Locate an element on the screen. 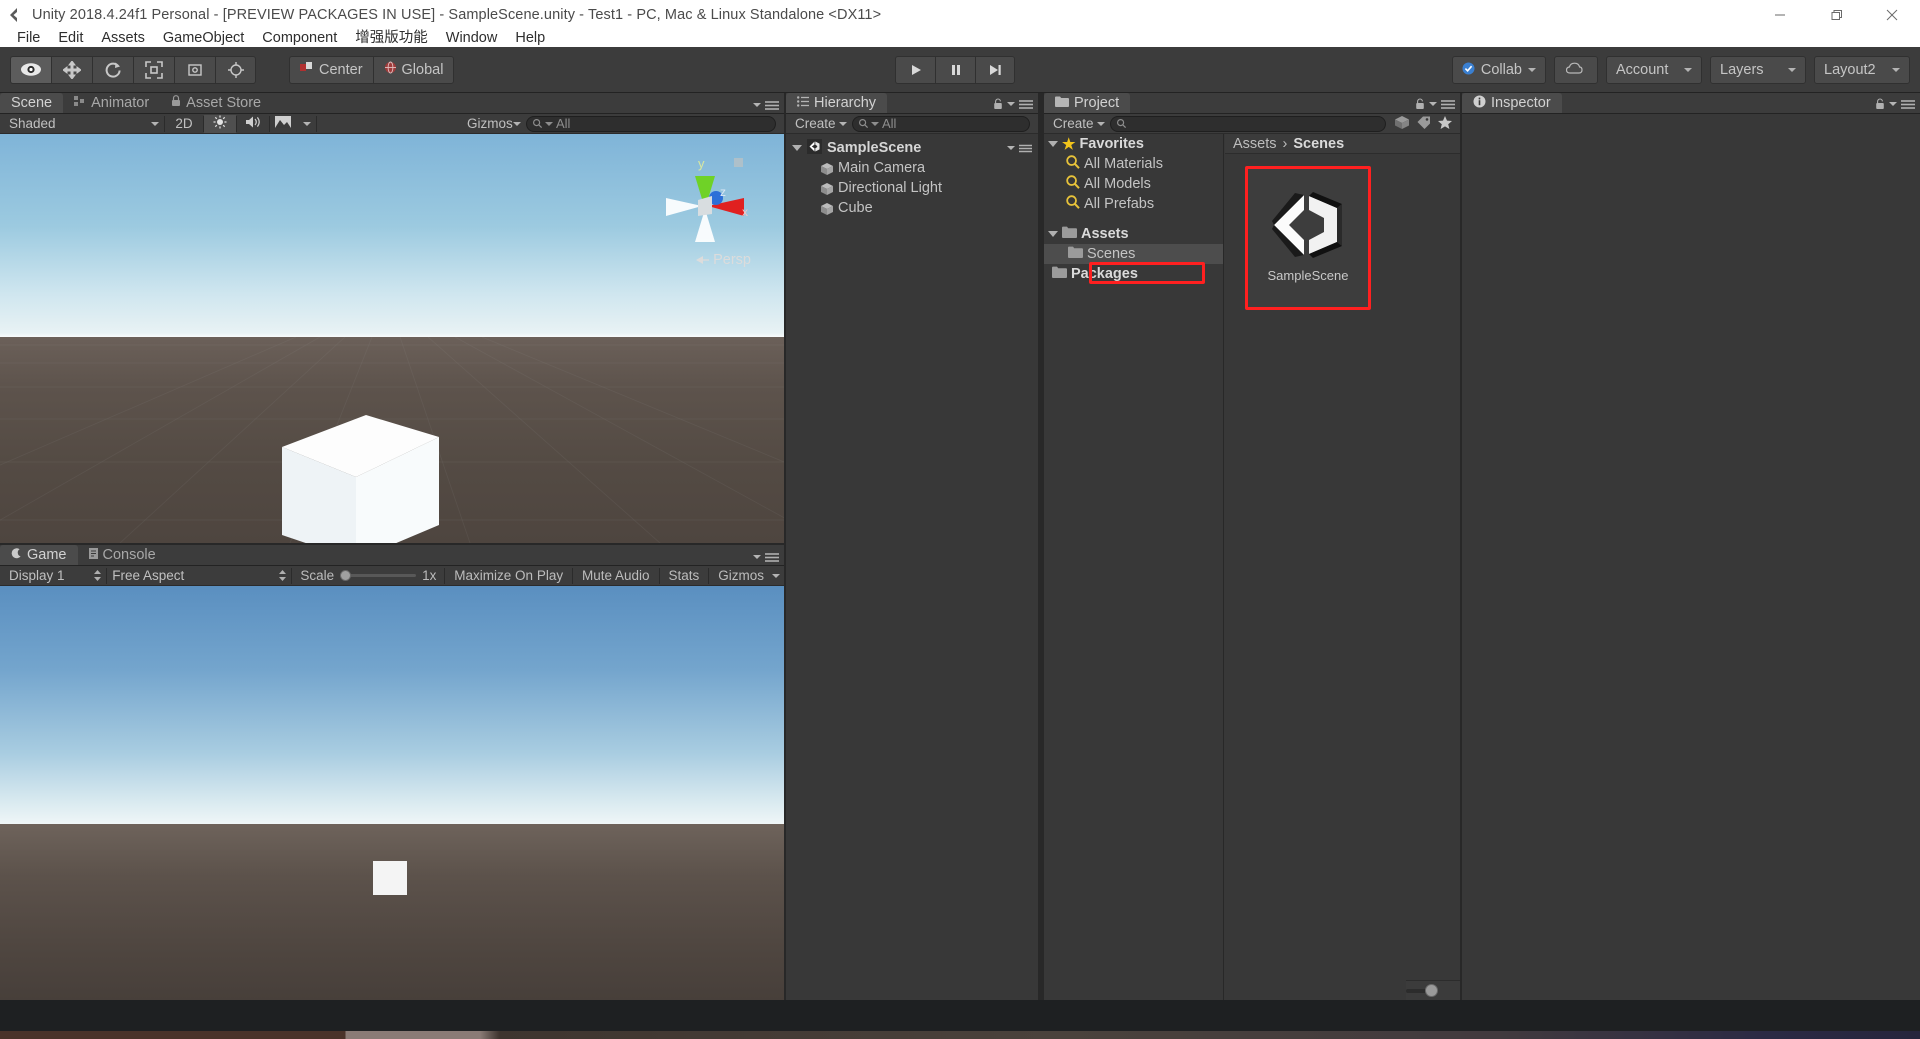  menu-file: File is located at coordinates (28, 38).